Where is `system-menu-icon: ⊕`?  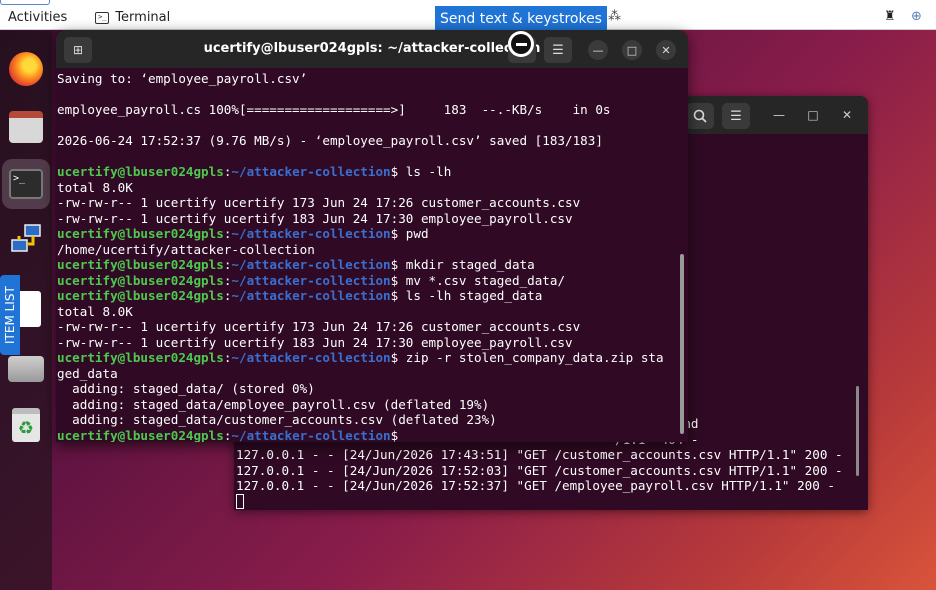 system-menu-icon: ⊕ is located at coordinates (916, 16).